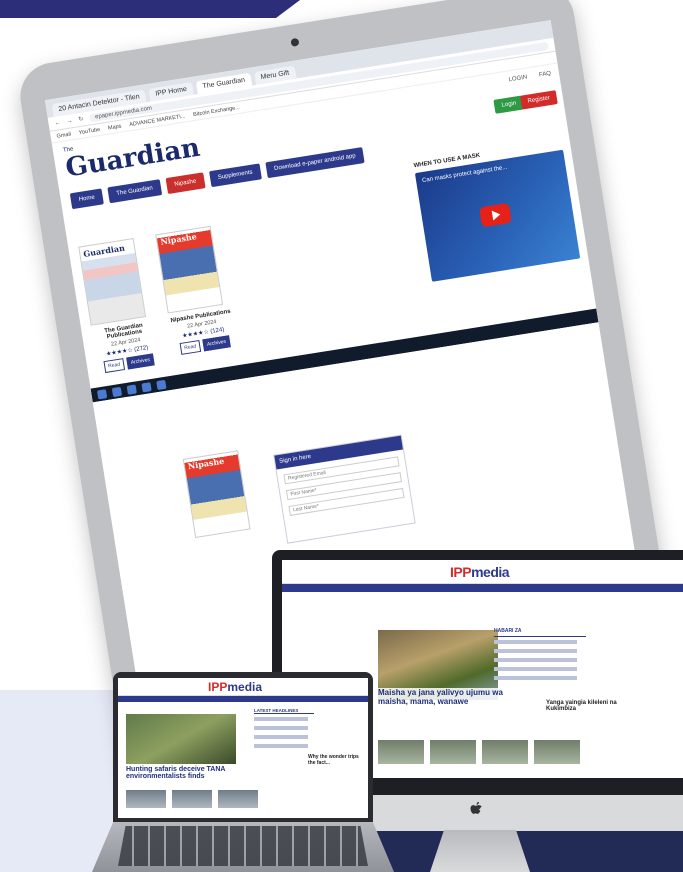 The height and width of the screenshot is (872, 683). What do you see at coordinates (117, 391) in the screenshot?
I see `search-icon` at bounding box center [117, 391].